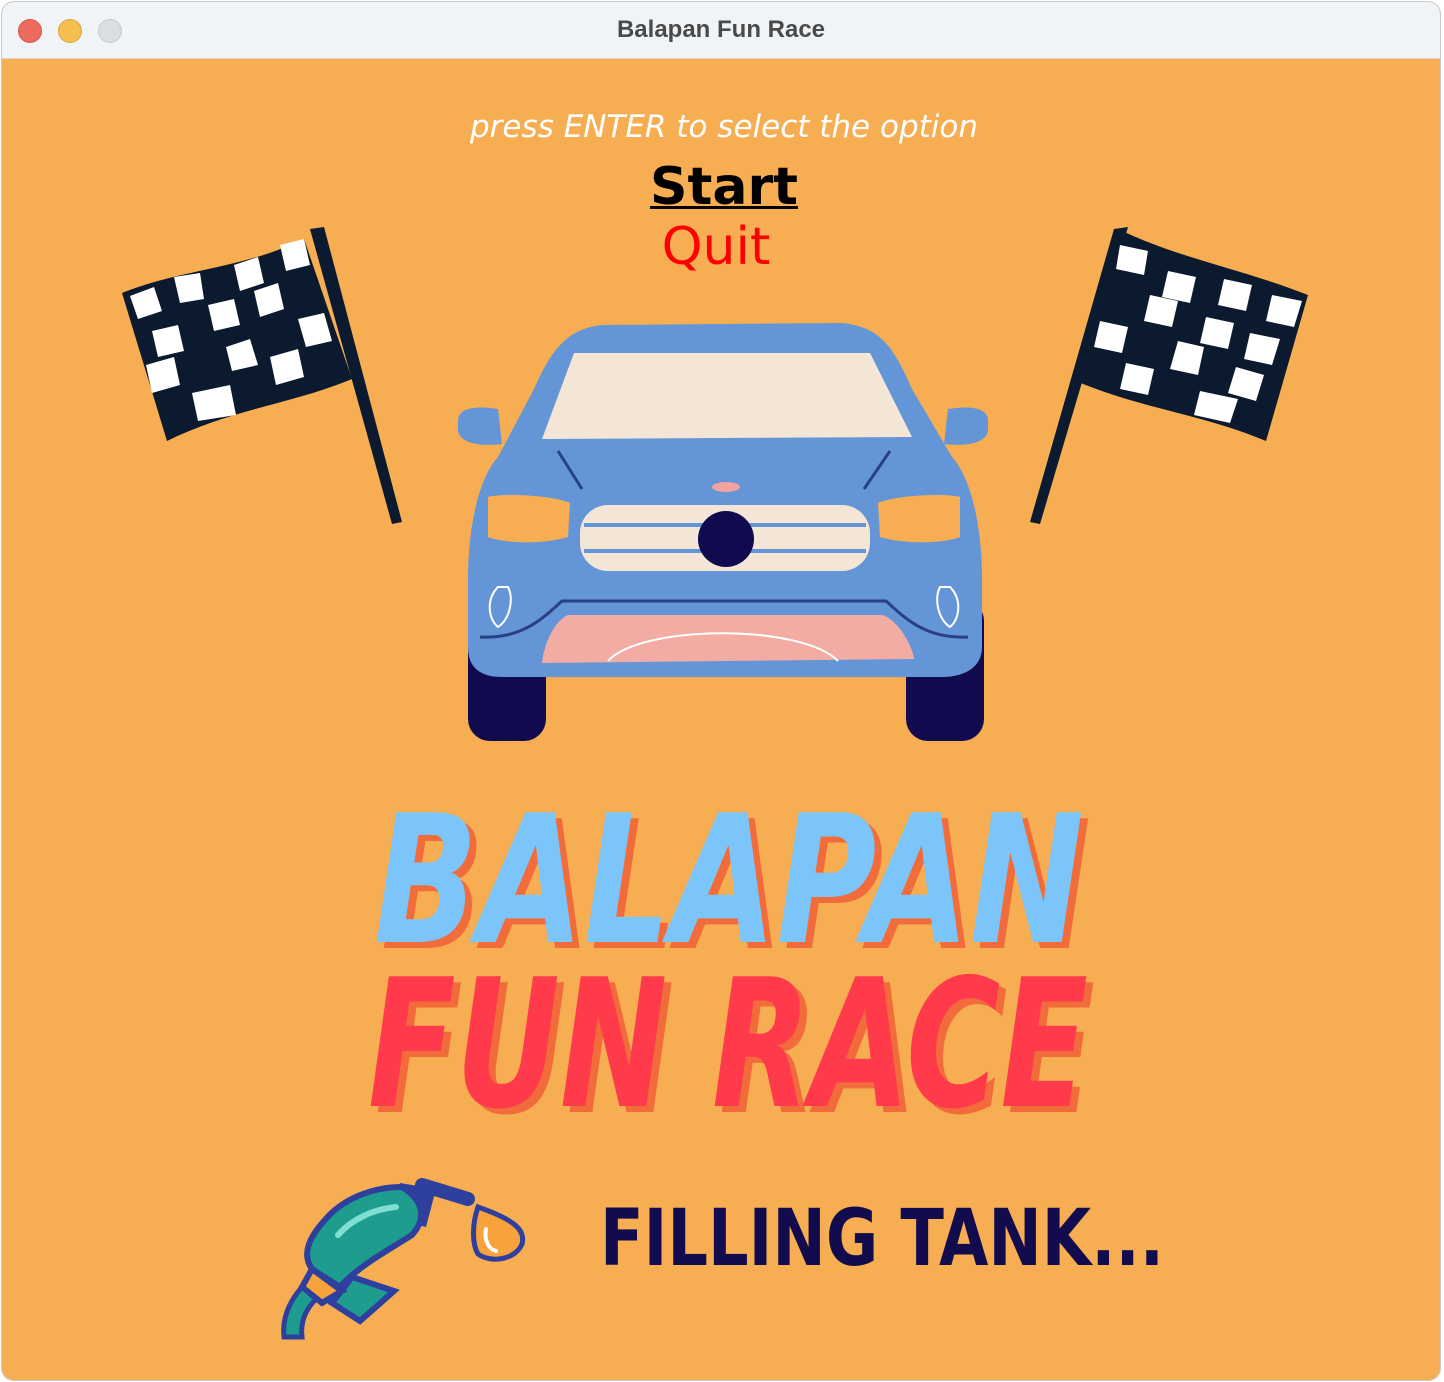 This screenshot has width=1444, height=1382. What do you see at coordinates (403, 1259) in the screenshot?
I see `fuel-nozzle-icon` at bounding box center [403, 1259].